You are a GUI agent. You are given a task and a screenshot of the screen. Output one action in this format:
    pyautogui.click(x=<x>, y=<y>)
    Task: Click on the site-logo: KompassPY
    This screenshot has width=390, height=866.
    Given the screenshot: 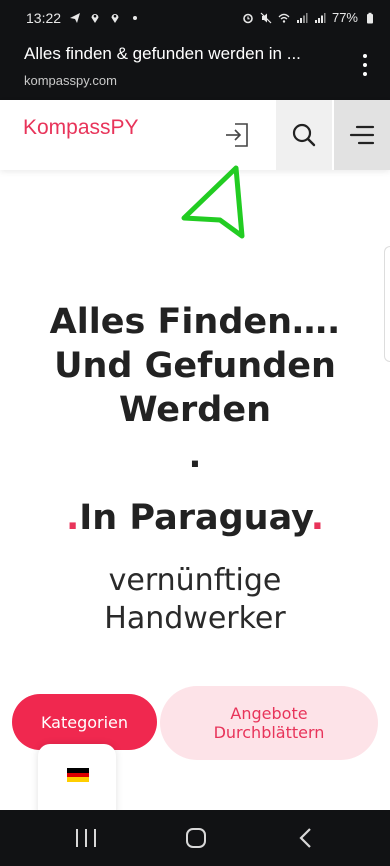 What is the action you would take?
    pyautogui.click(x=81, y=128)
    